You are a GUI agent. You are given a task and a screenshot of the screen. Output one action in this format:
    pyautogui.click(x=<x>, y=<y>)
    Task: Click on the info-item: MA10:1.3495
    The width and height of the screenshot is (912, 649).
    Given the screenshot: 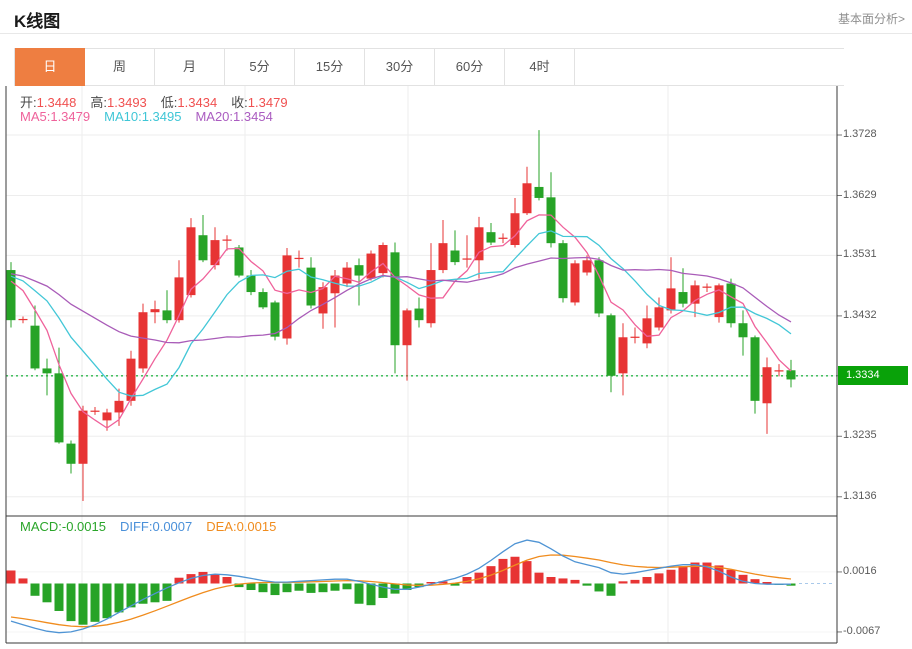 What is the action you would take?
    pyautogui.click(x=143, y=116)
    